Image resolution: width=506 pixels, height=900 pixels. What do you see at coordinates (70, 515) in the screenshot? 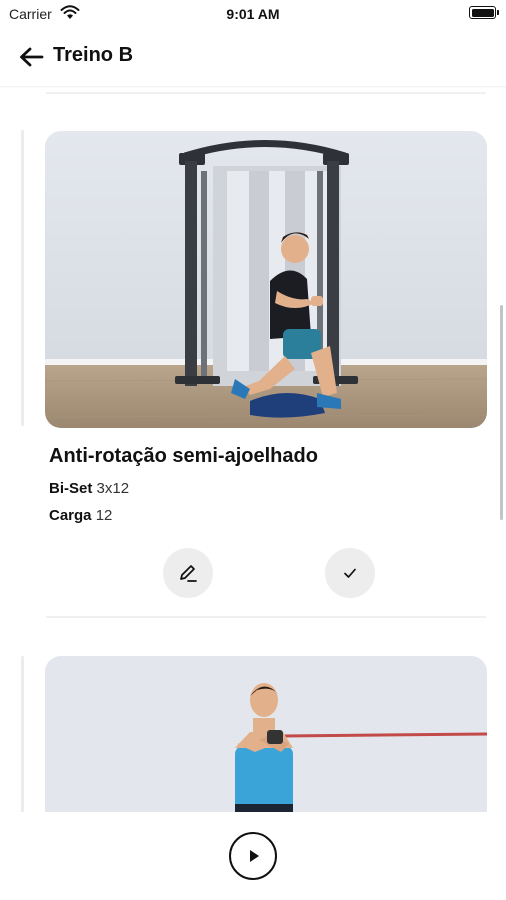
I see `load-label: Carga` at bounding box center [70, 515].